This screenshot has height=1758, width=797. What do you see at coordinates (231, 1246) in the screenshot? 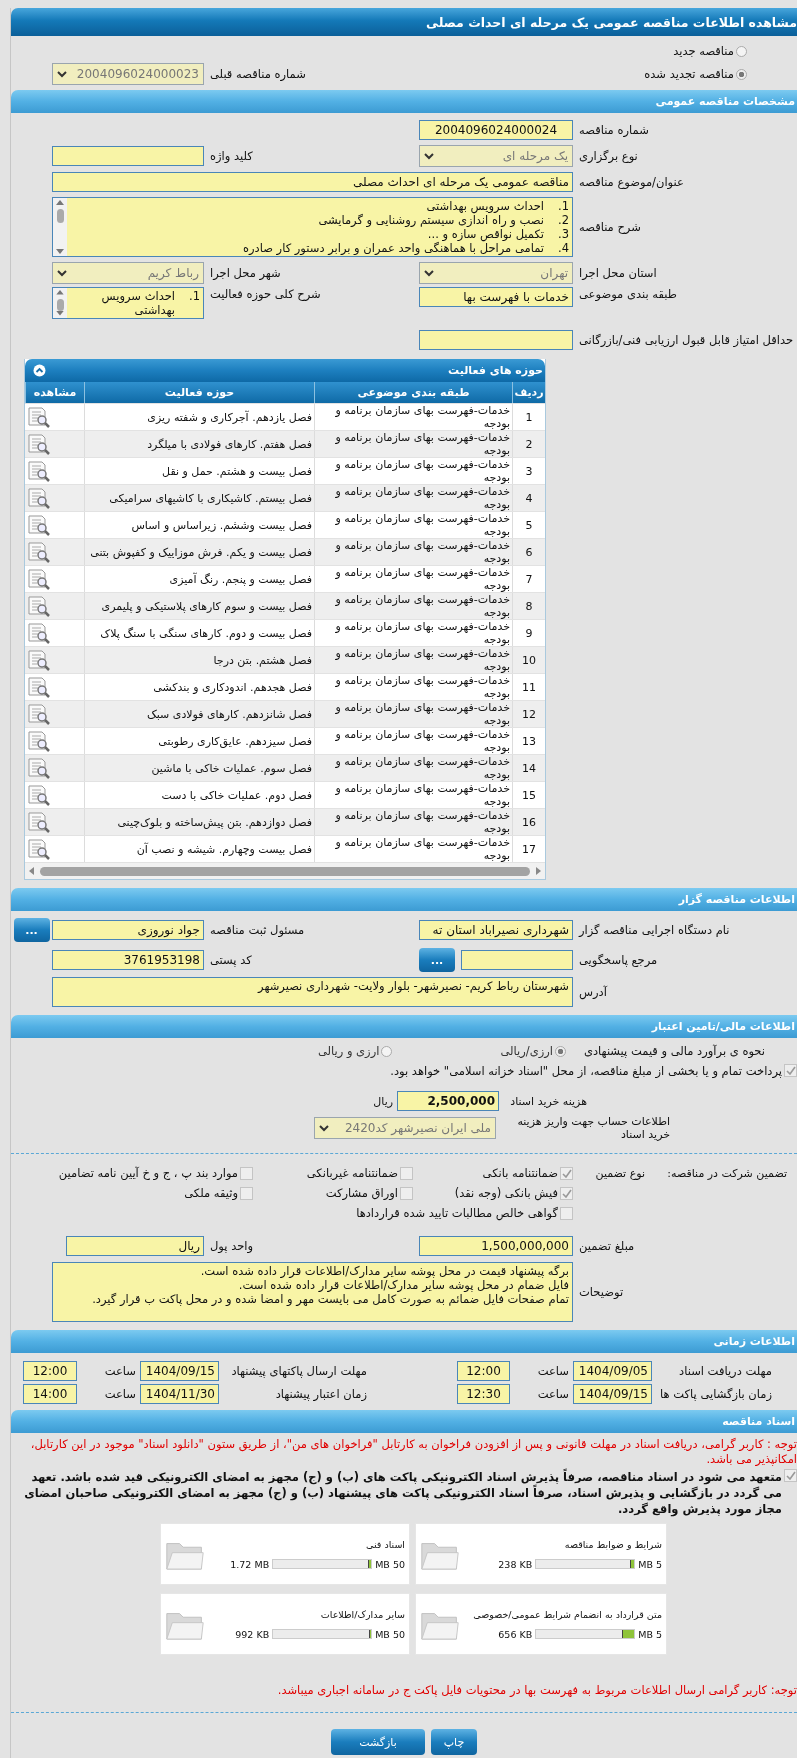
I see `field-label: واحد پول` at bounding box center [231, 1246].